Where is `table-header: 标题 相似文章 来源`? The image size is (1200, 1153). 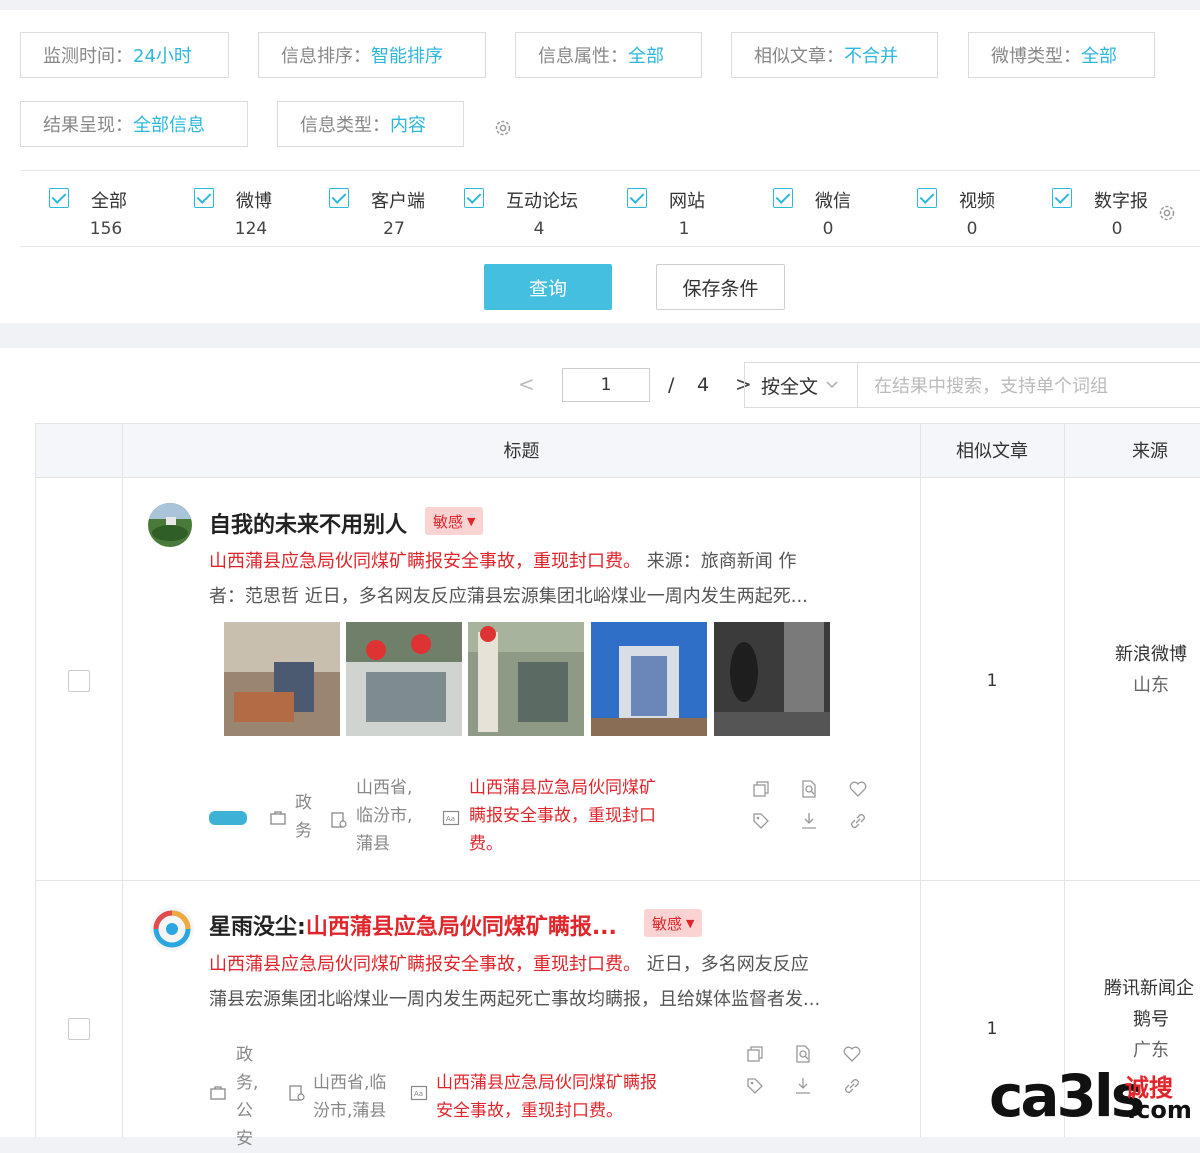 table-header: 标题 相似文章 来源 is located at coordinates (618, 450).